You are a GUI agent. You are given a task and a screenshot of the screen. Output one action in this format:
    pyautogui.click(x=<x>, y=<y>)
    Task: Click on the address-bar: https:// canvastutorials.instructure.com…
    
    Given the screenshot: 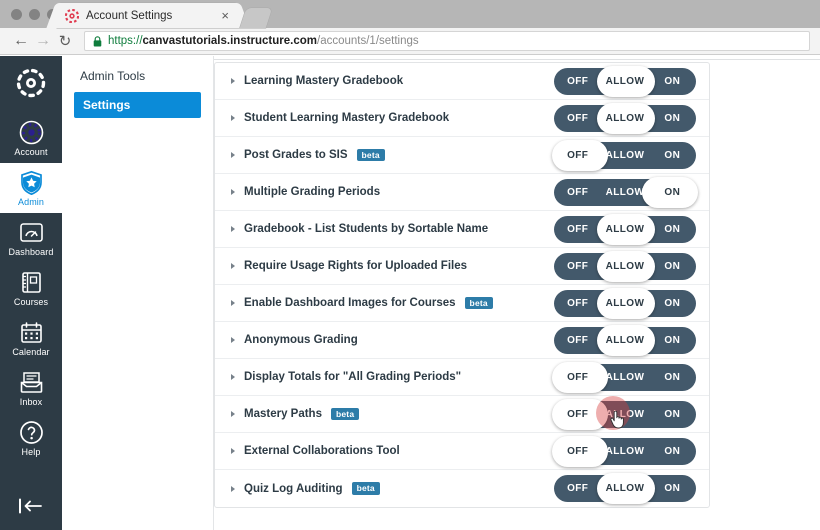 What is the action you would take?
    pyautogui.click(x=447, y=41)
    